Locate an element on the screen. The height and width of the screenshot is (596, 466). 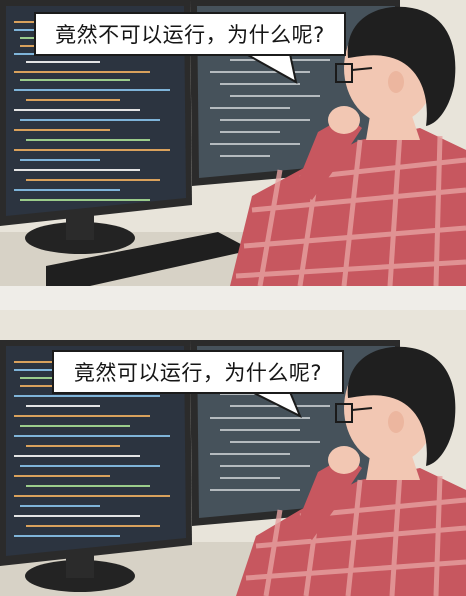
panel-divider is located at coordinates (233, 298).